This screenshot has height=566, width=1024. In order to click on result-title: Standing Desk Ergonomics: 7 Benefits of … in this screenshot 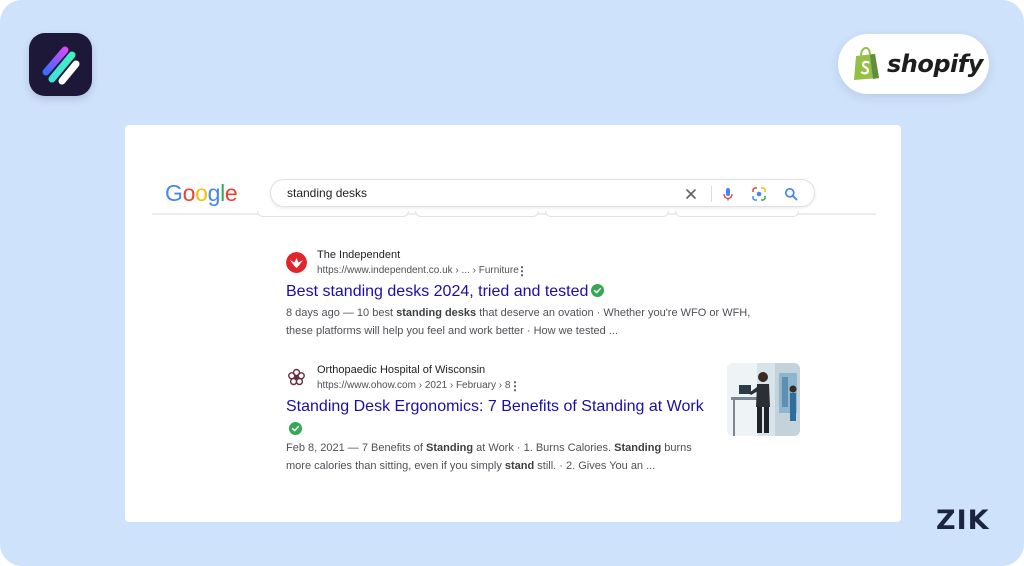, I will do `click(495, 406)`.